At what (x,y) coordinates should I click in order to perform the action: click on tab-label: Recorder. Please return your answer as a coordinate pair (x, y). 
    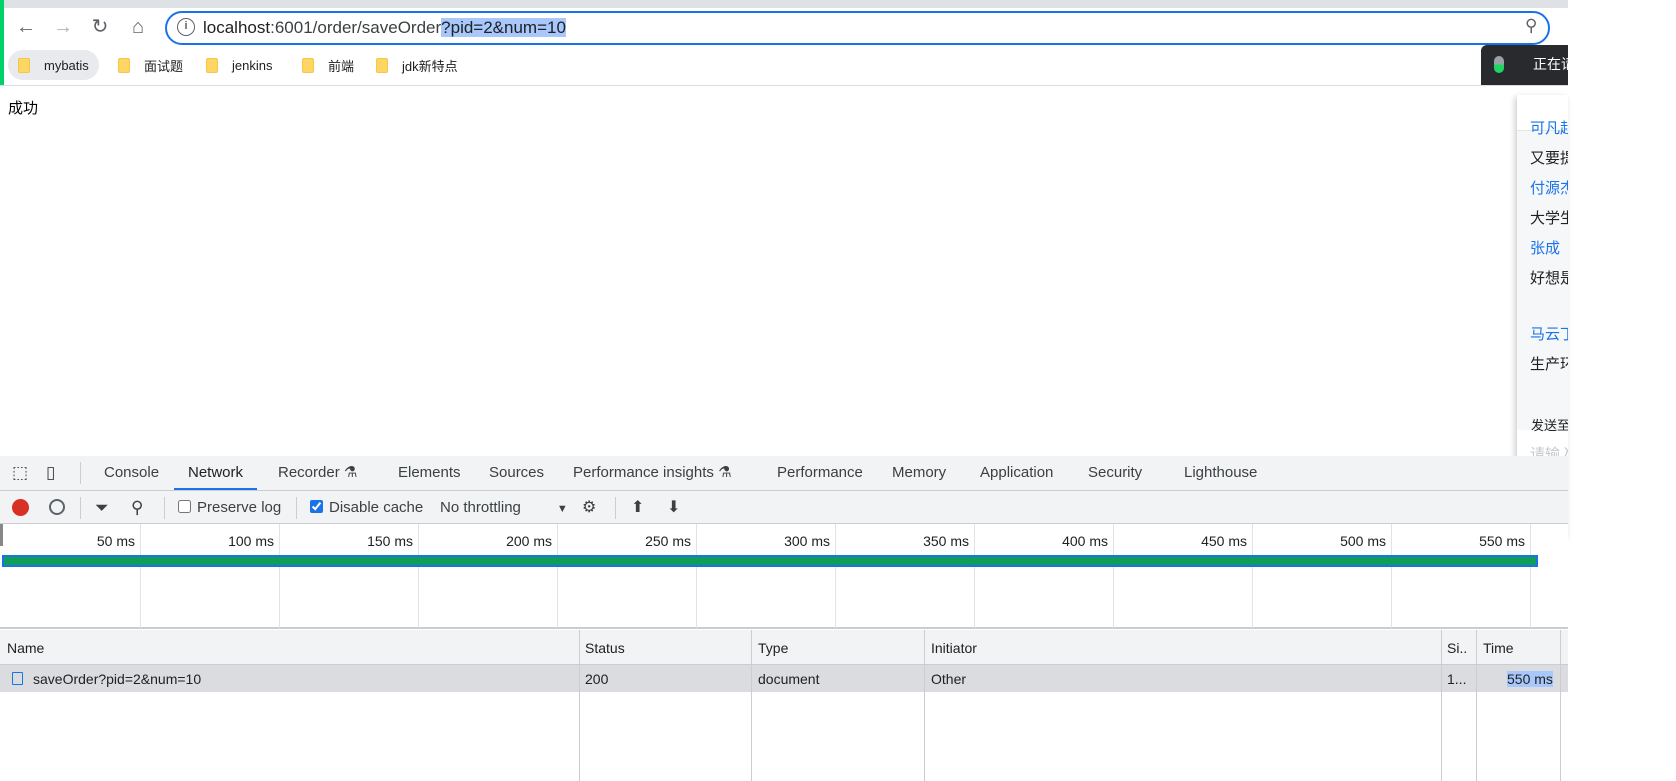
    Looking at the image, I should click on (309, 472).